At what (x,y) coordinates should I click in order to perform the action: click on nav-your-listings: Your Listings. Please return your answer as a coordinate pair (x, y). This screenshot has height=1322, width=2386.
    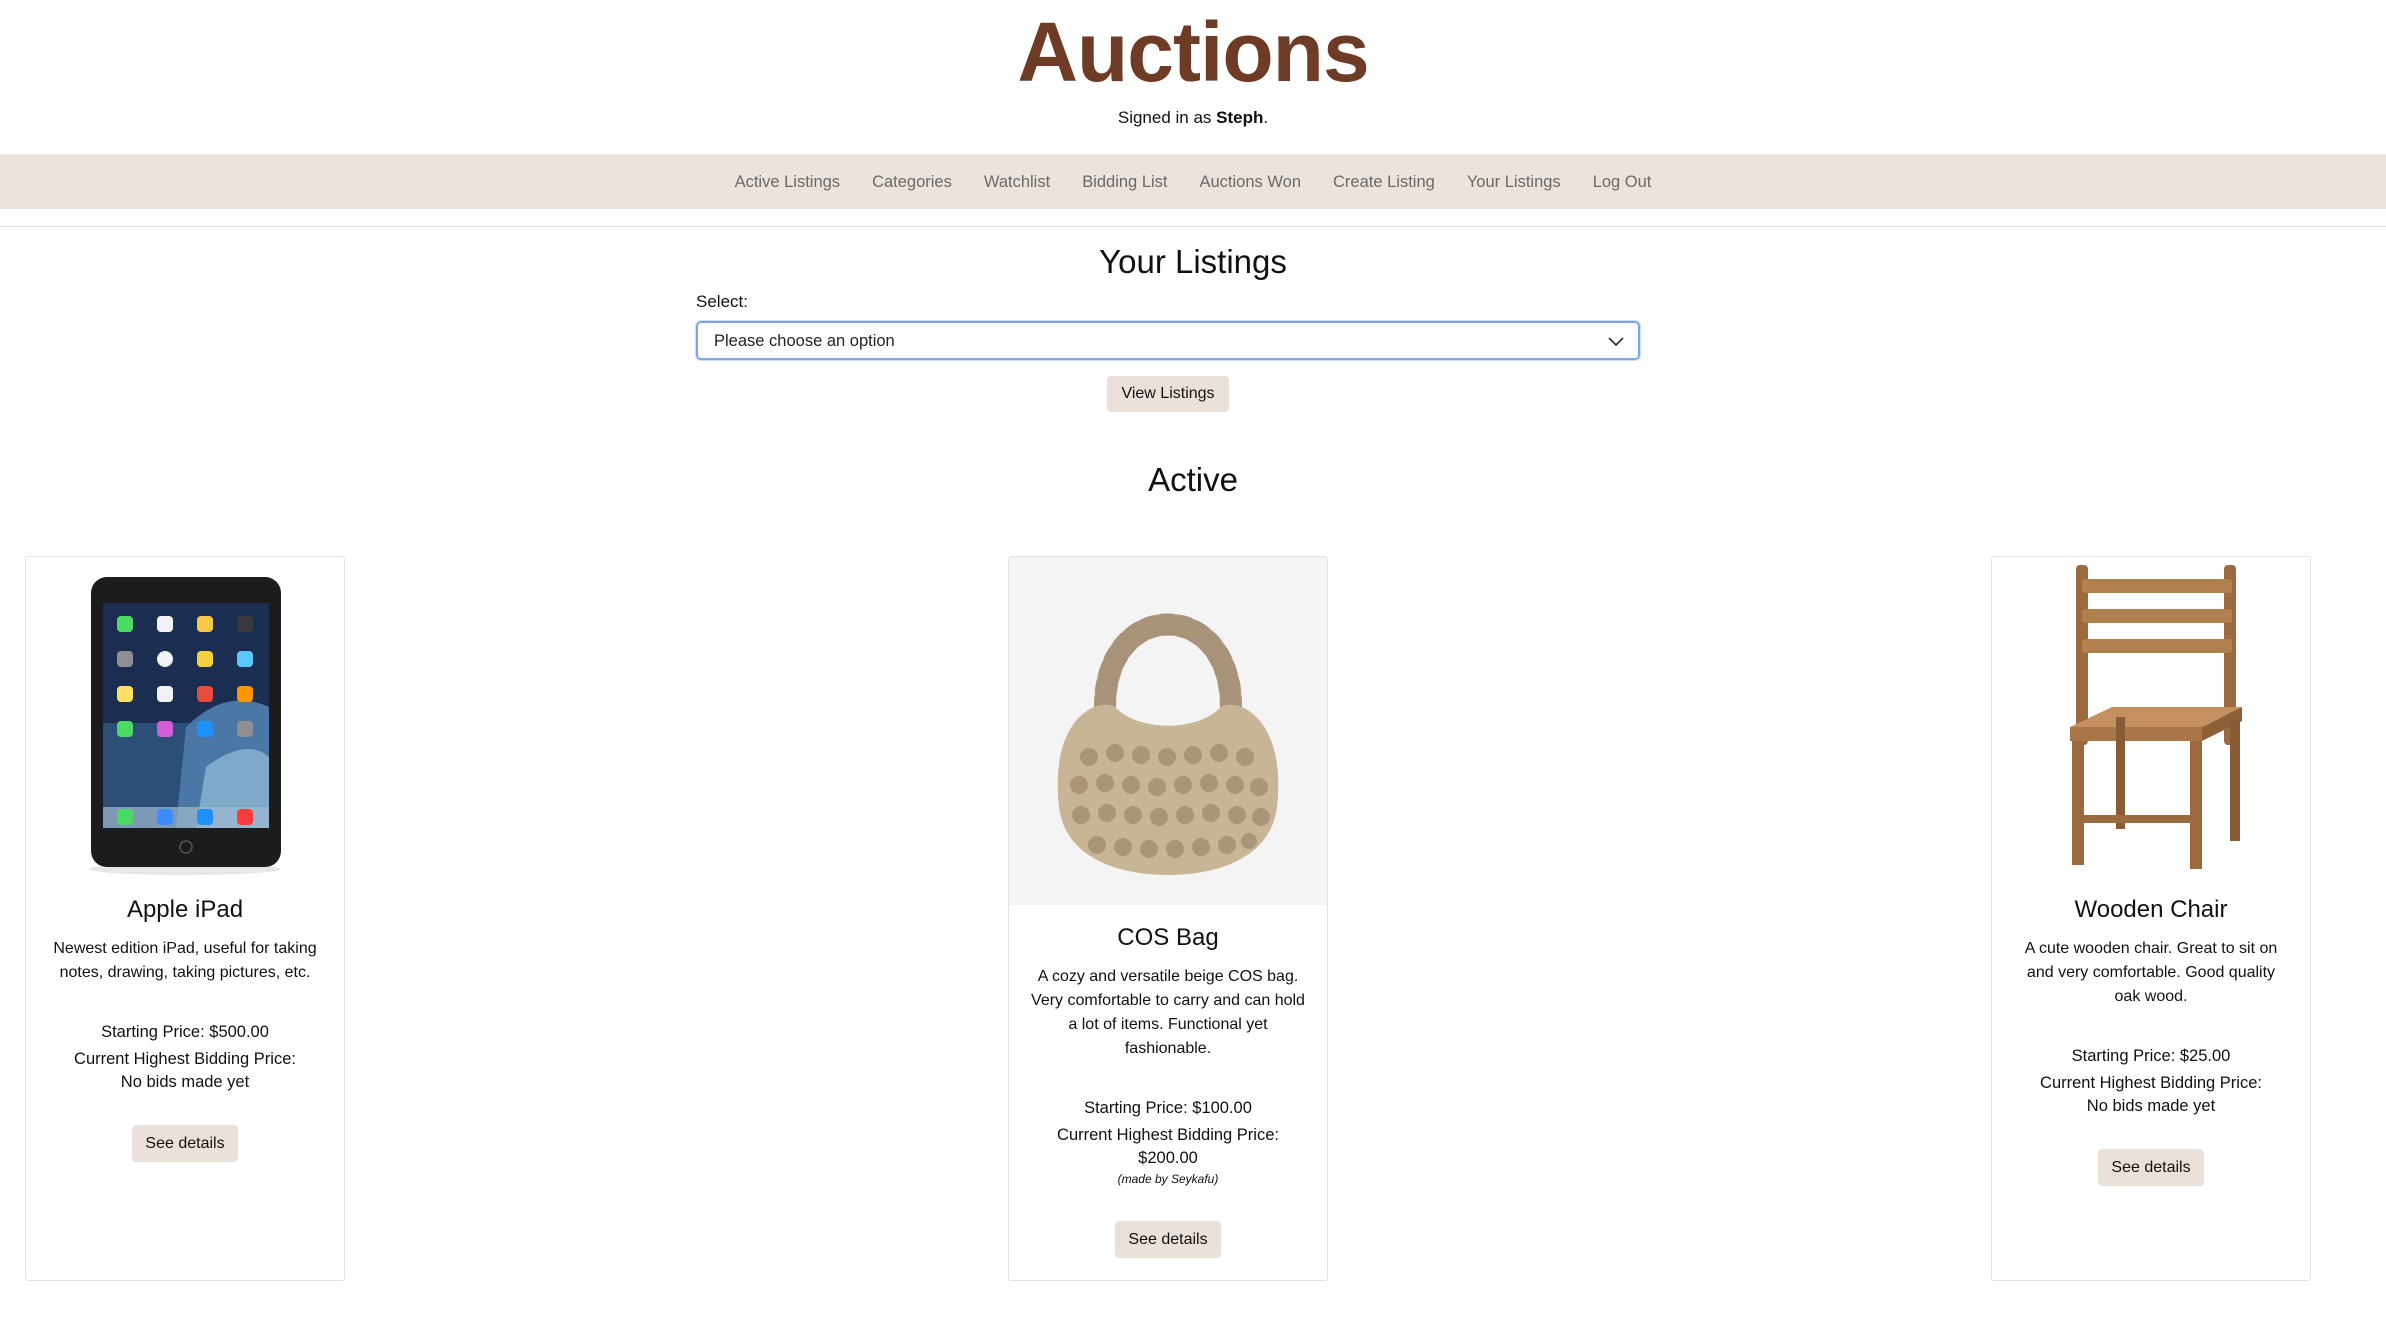
    Looking at the image, I should click on (1514, 182).